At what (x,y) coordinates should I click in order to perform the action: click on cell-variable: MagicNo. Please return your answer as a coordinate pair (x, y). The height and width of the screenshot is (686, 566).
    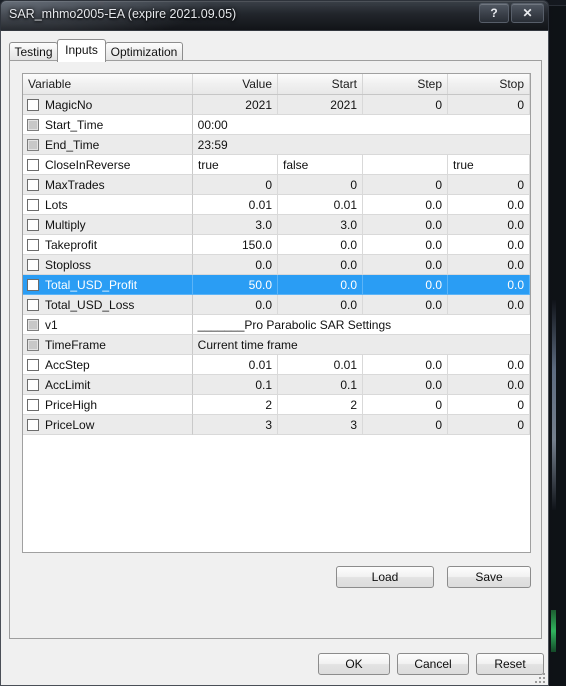
    Looking at the image, I should click on (108, 105).